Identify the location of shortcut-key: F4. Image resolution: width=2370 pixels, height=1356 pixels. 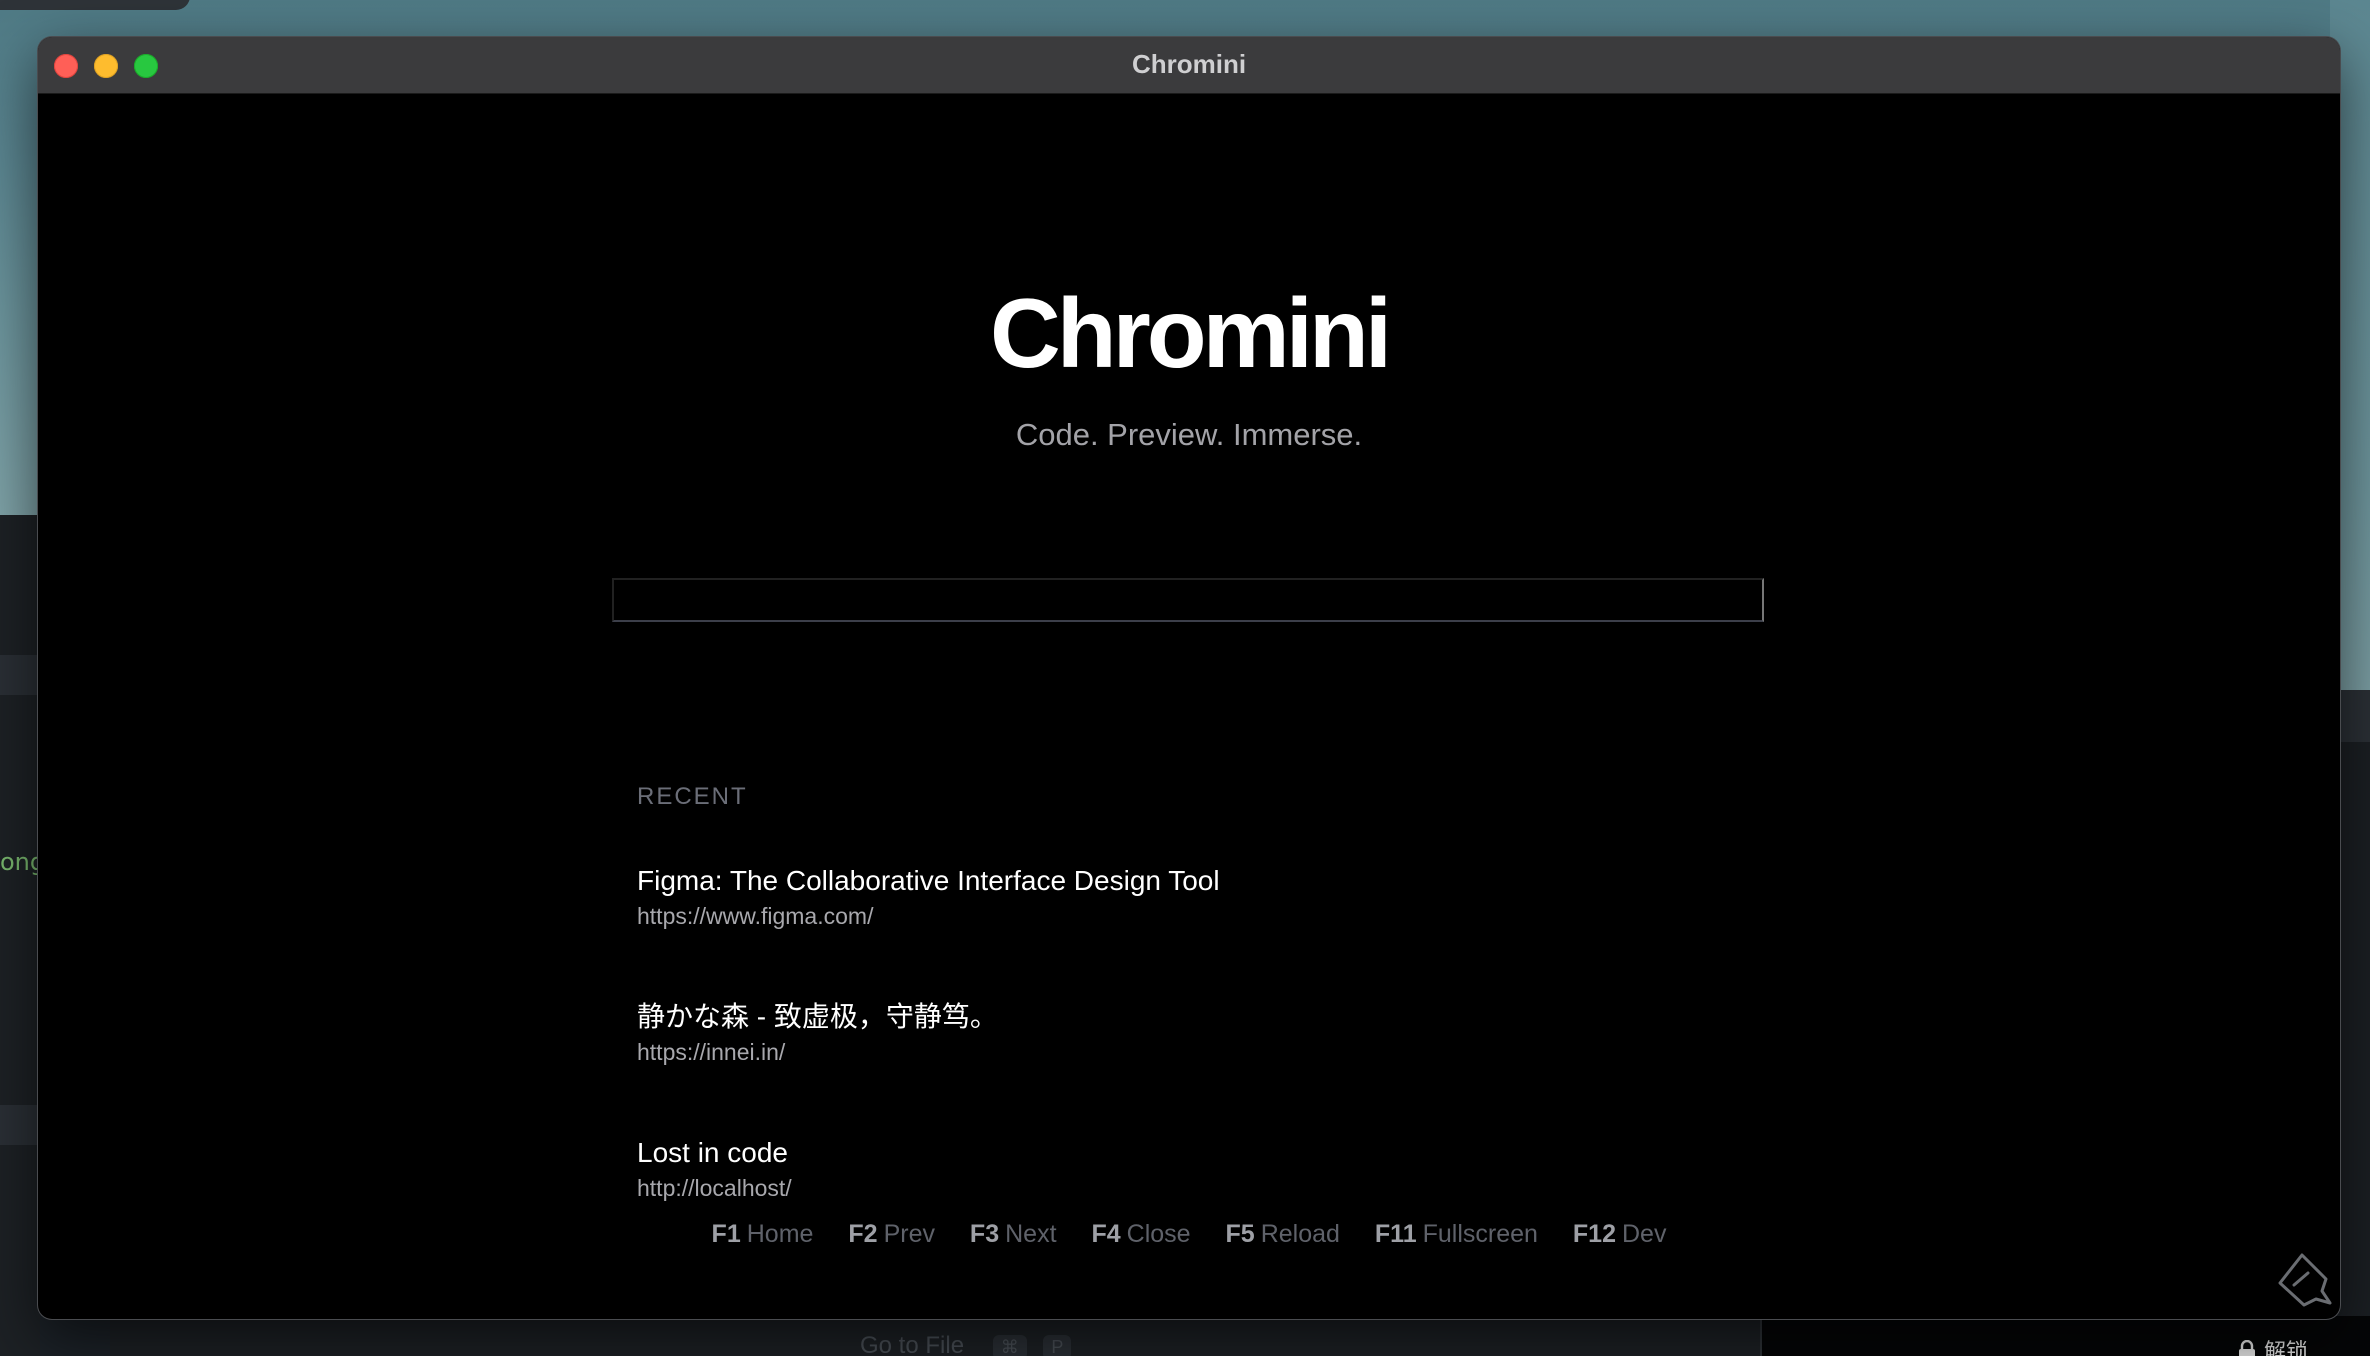
(1106, 1234).